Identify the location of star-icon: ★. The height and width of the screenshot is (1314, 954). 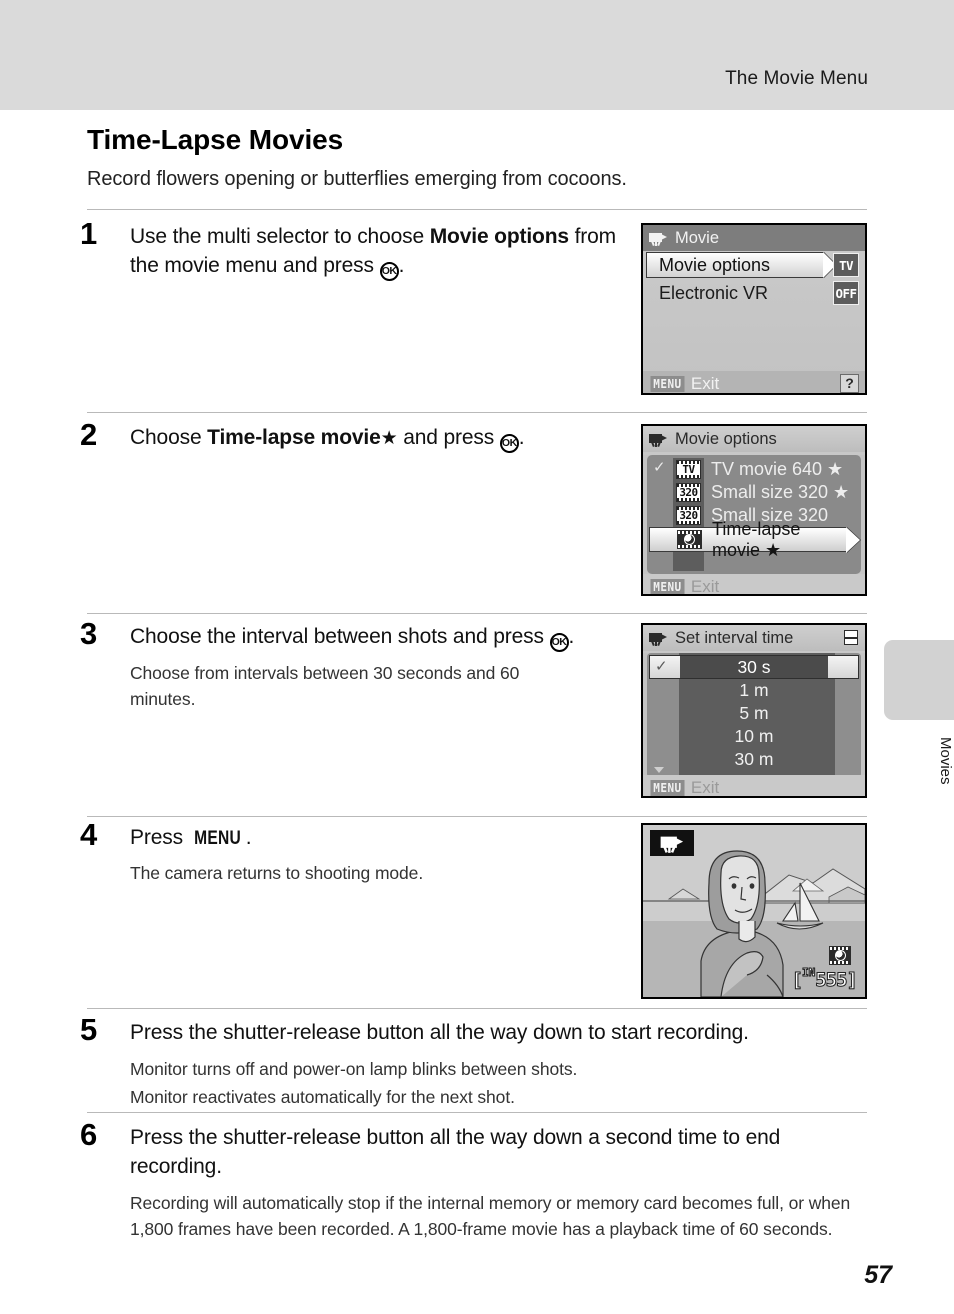
(389, 438).